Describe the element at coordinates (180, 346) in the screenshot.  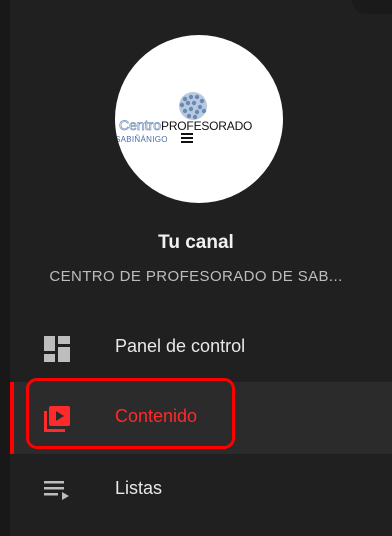
I see `nav-label-dashboard: Panel de control` at that location.